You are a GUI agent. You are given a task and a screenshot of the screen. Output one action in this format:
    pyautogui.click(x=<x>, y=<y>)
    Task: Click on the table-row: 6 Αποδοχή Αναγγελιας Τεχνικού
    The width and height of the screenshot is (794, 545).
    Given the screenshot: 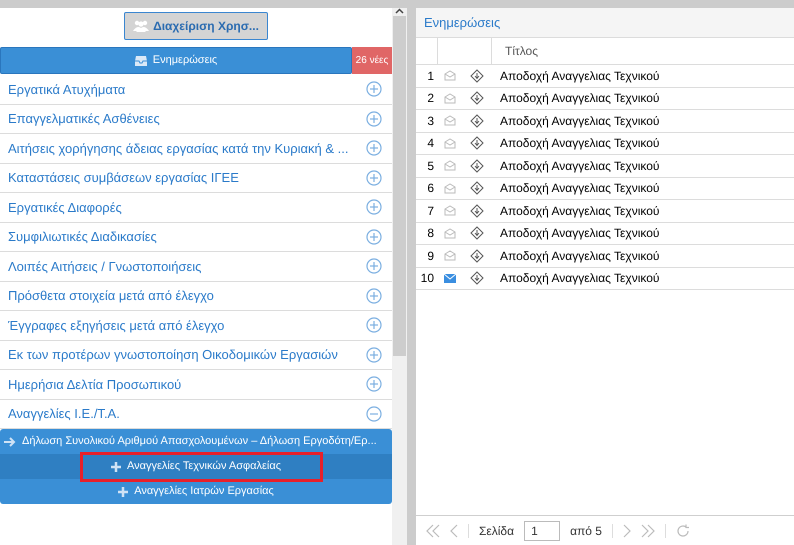 What is the action you would take?
    pyautogui.click(x=605, y=189)
    